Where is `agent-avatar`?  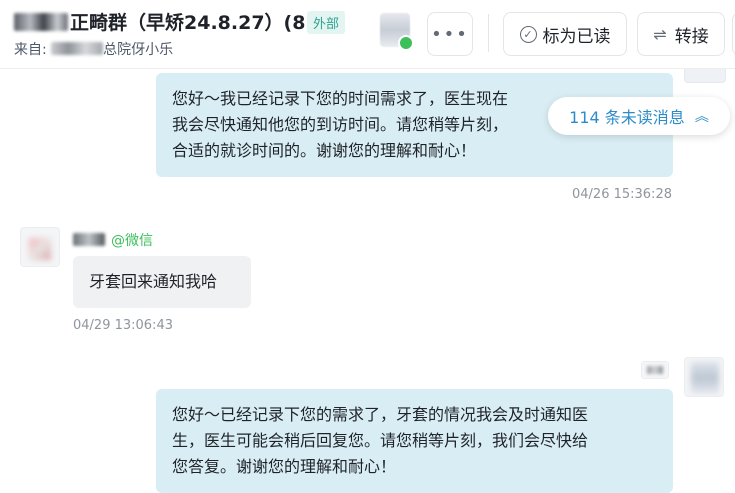
agent-avatar is located at coordinates (704, 377).